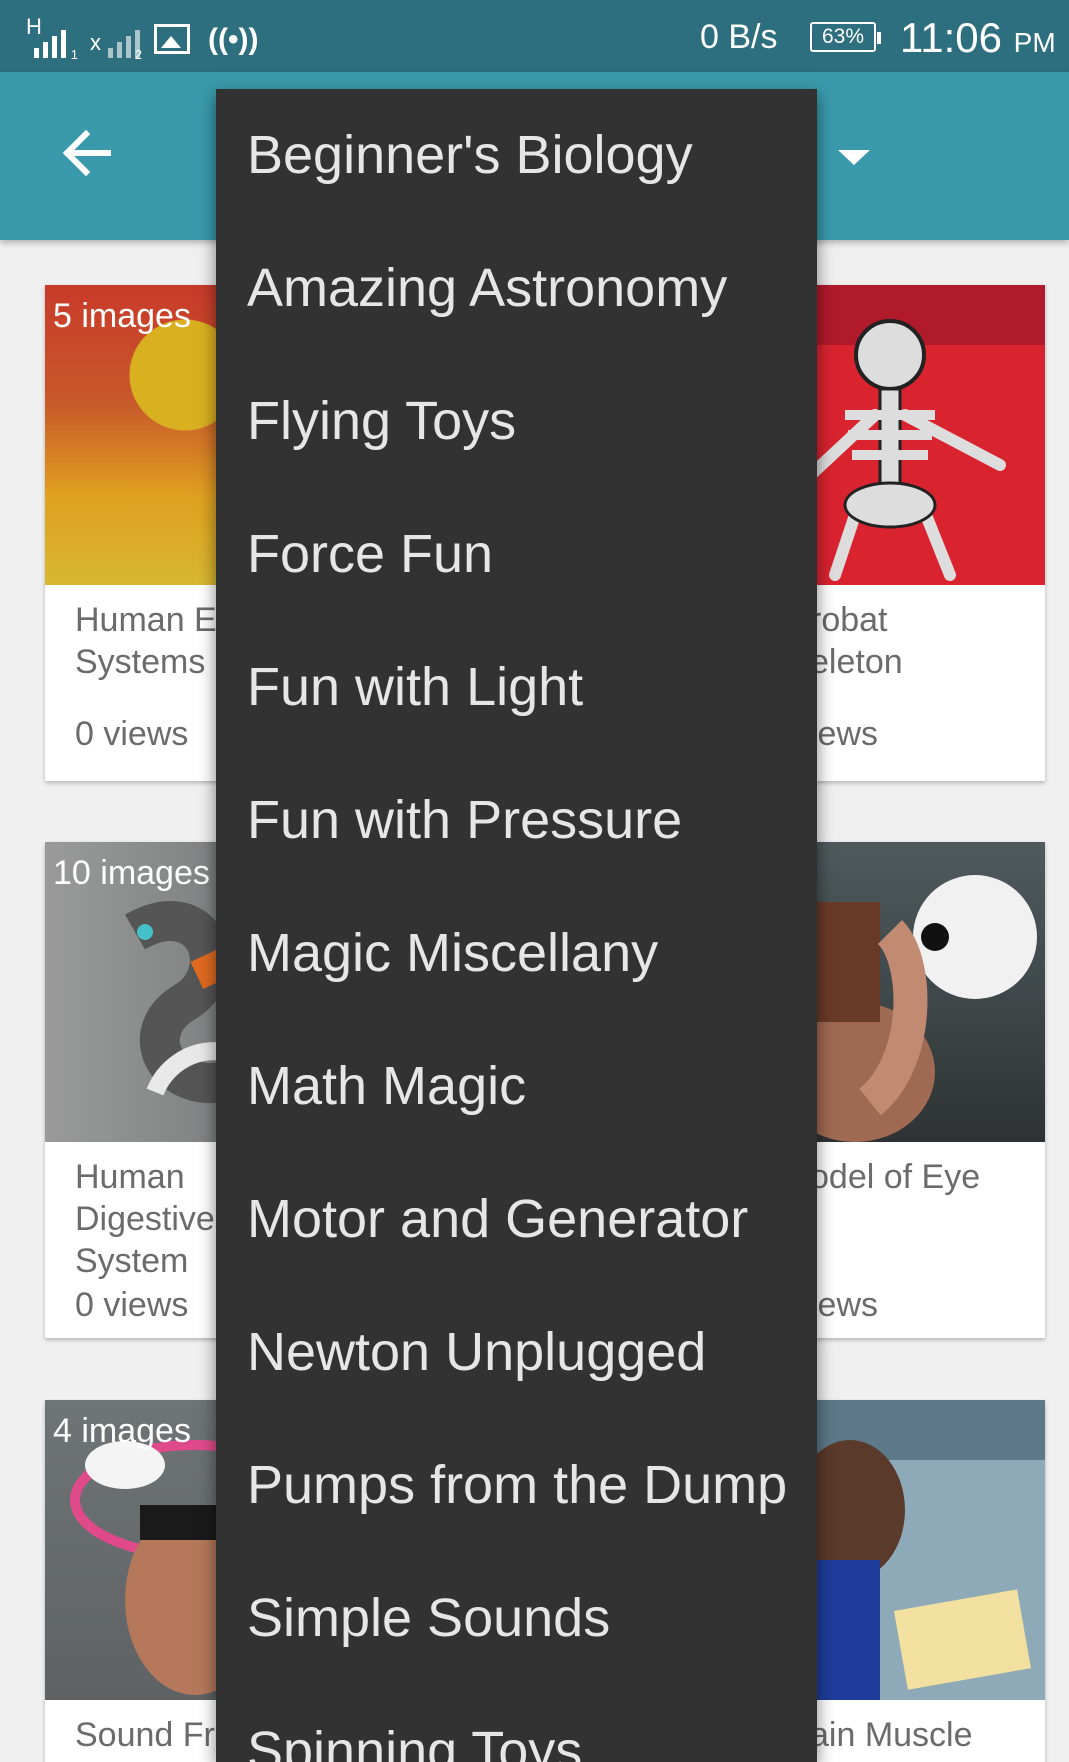  What do you see at coordinates (891, 1739) in the screenshot?
I see `card-title: ain Muscle ordination` at bounding box center [891, 1739].